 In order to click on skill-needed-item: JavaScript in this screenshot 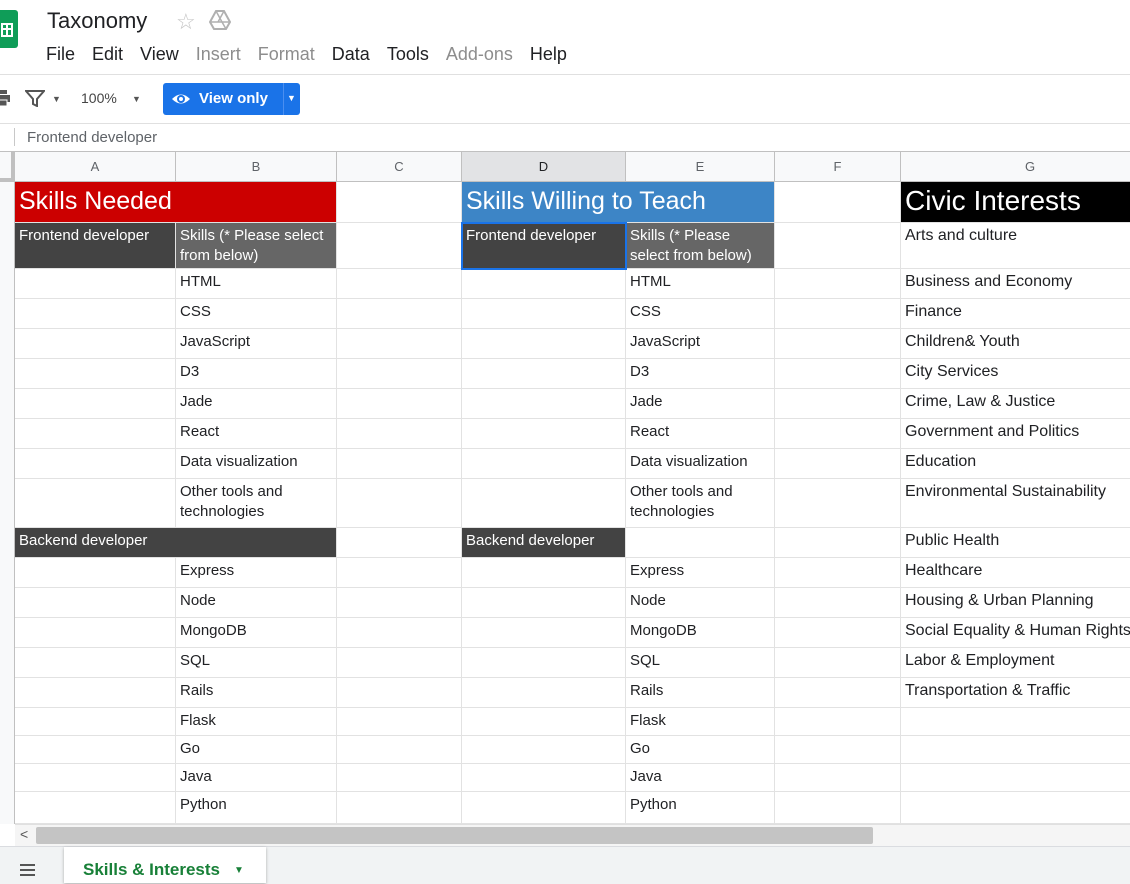, I will do `click(256, 344)`.